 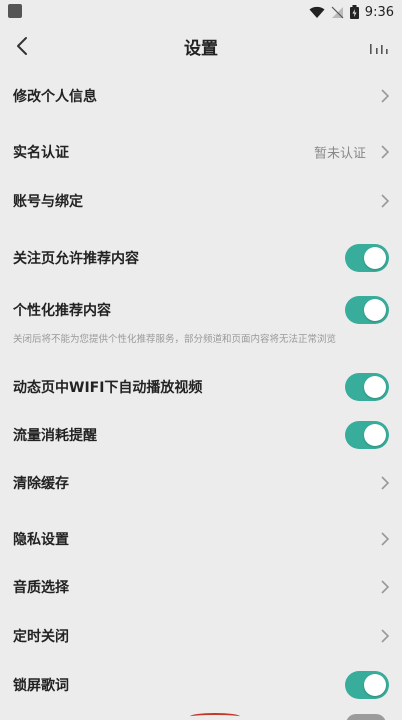 I want to click on equalizer-icon, so click(x=379, y=49).